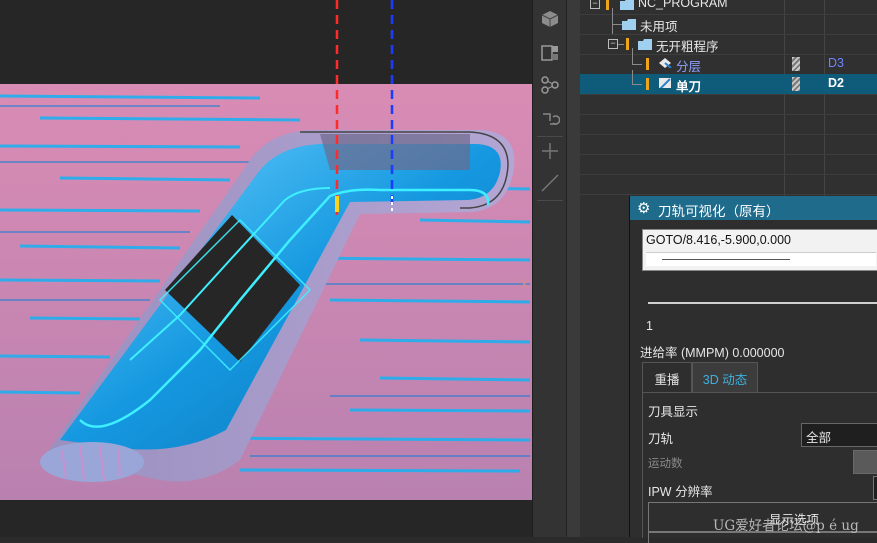 This screenshot has width=877, height=543. Describe the element at coordinates (839, 435) in the screenshot. I see `toolpath-select: 全部` at that location.